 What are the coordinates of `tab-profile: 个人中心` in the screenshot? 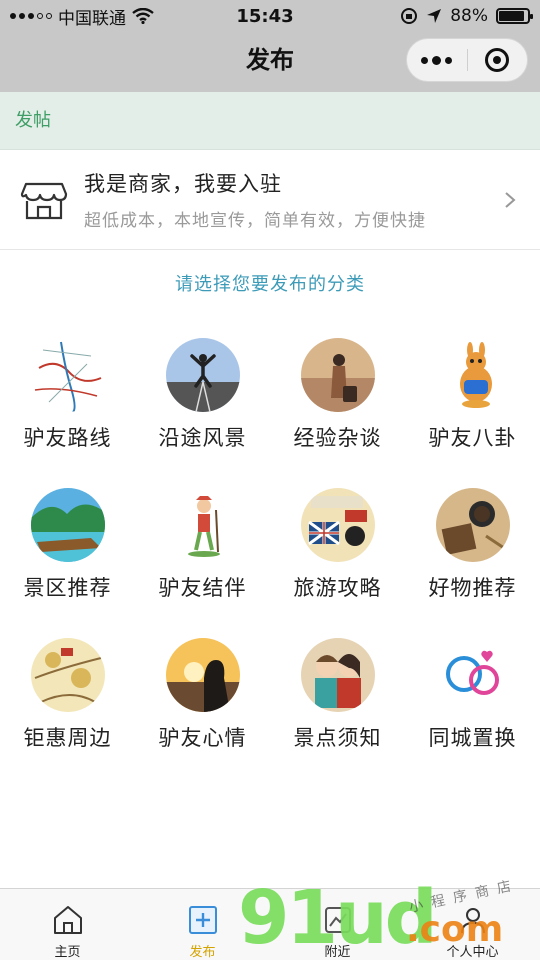 It's located at (472, 924).